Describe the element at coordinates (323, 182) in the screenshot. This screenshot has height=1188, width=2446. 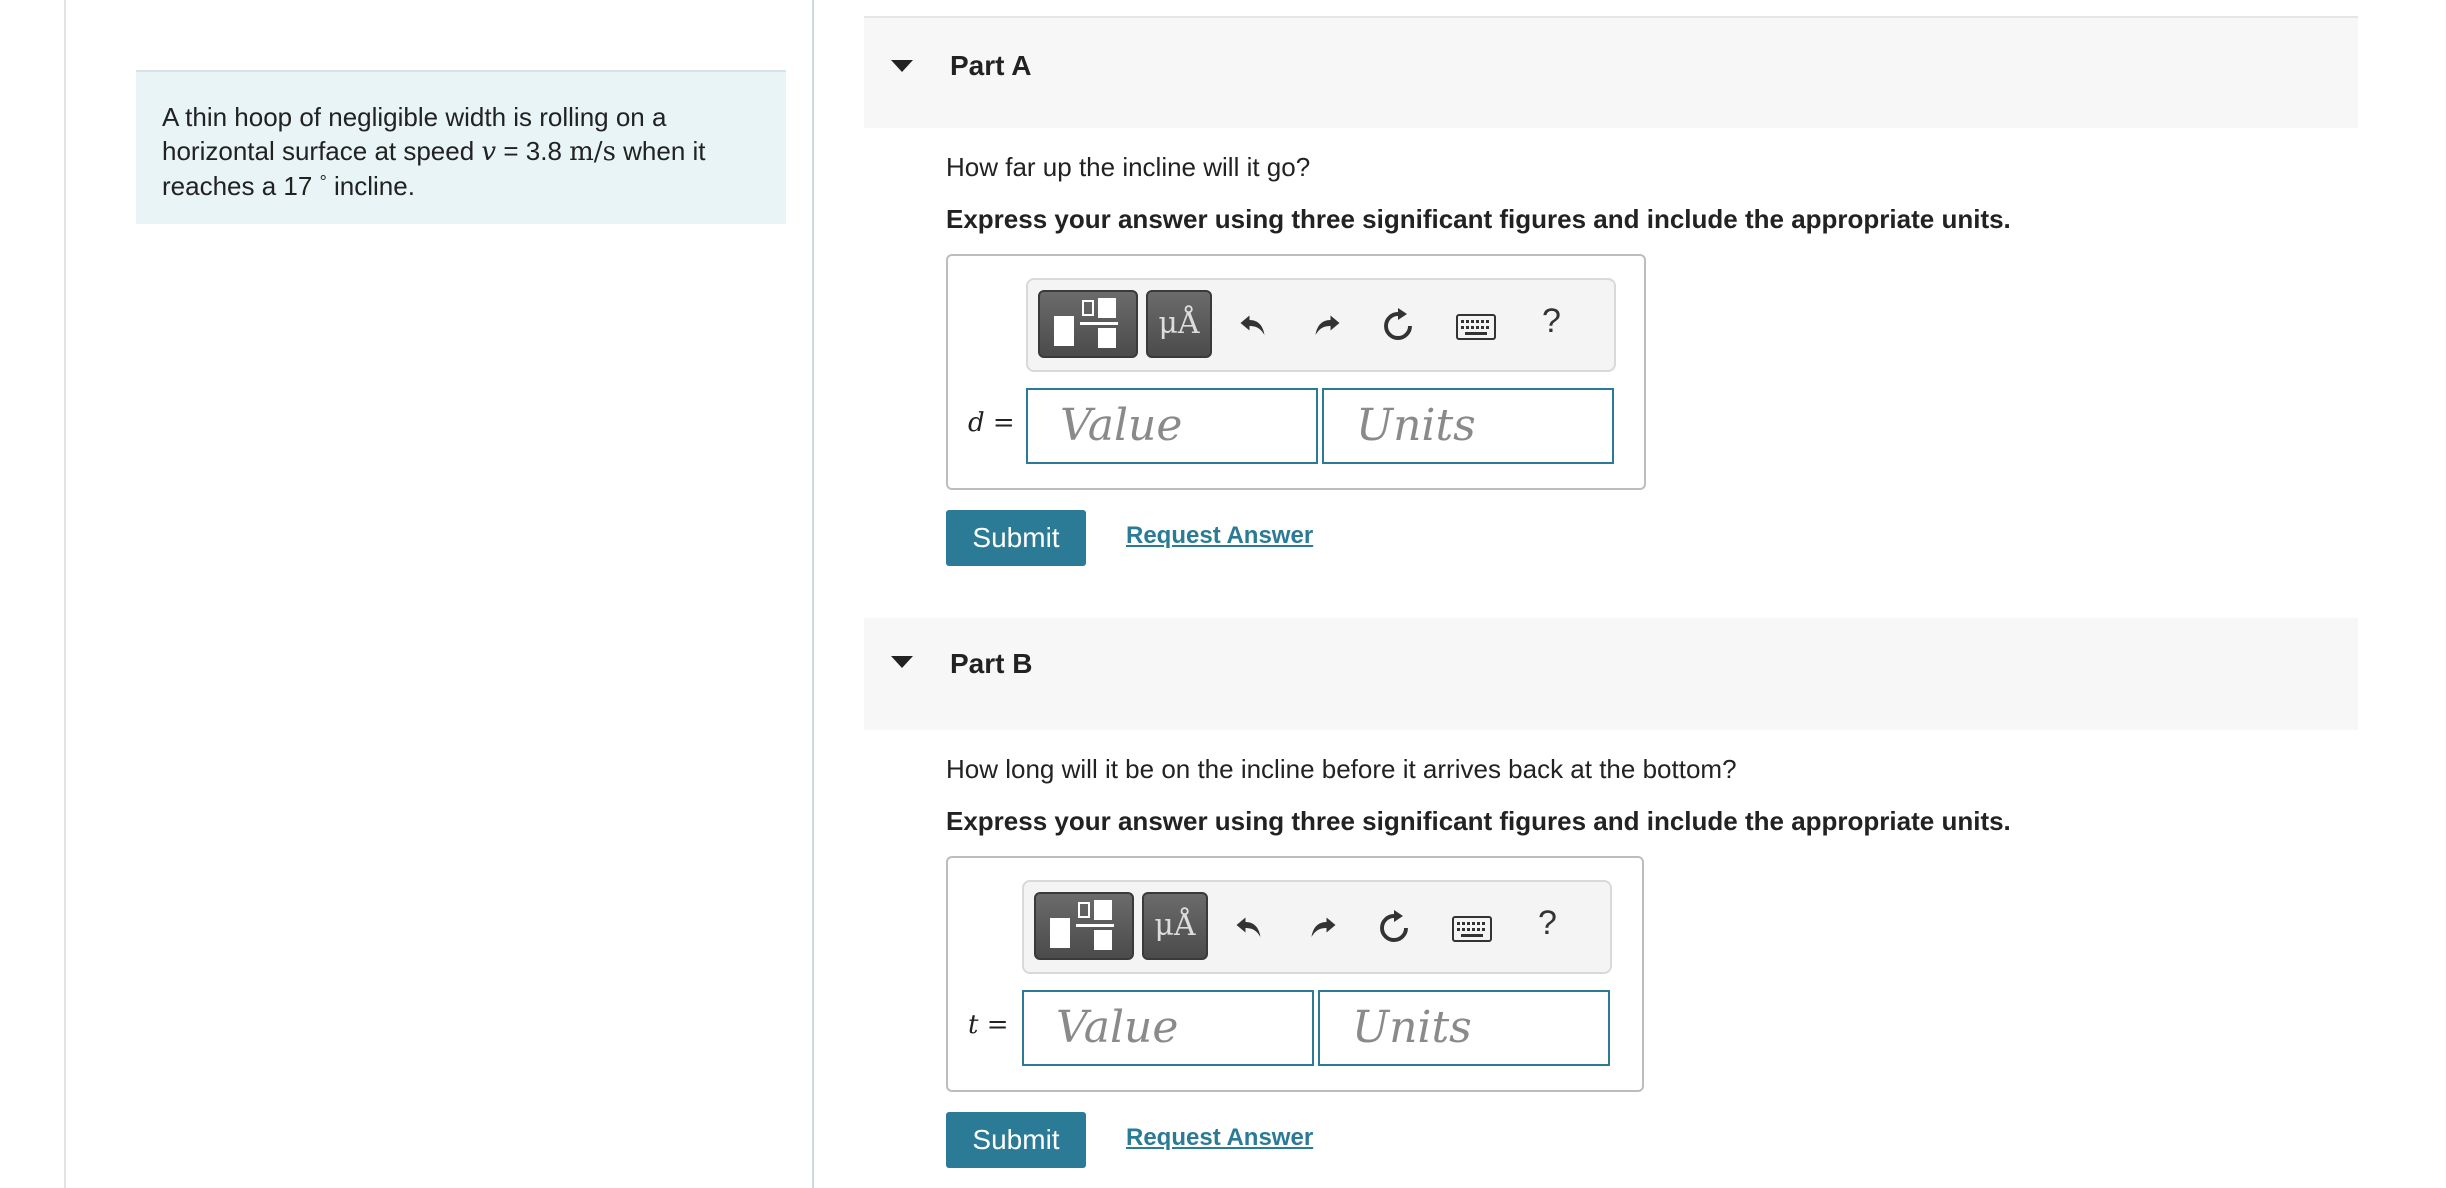
I see `degree-symbol: °` at that location.